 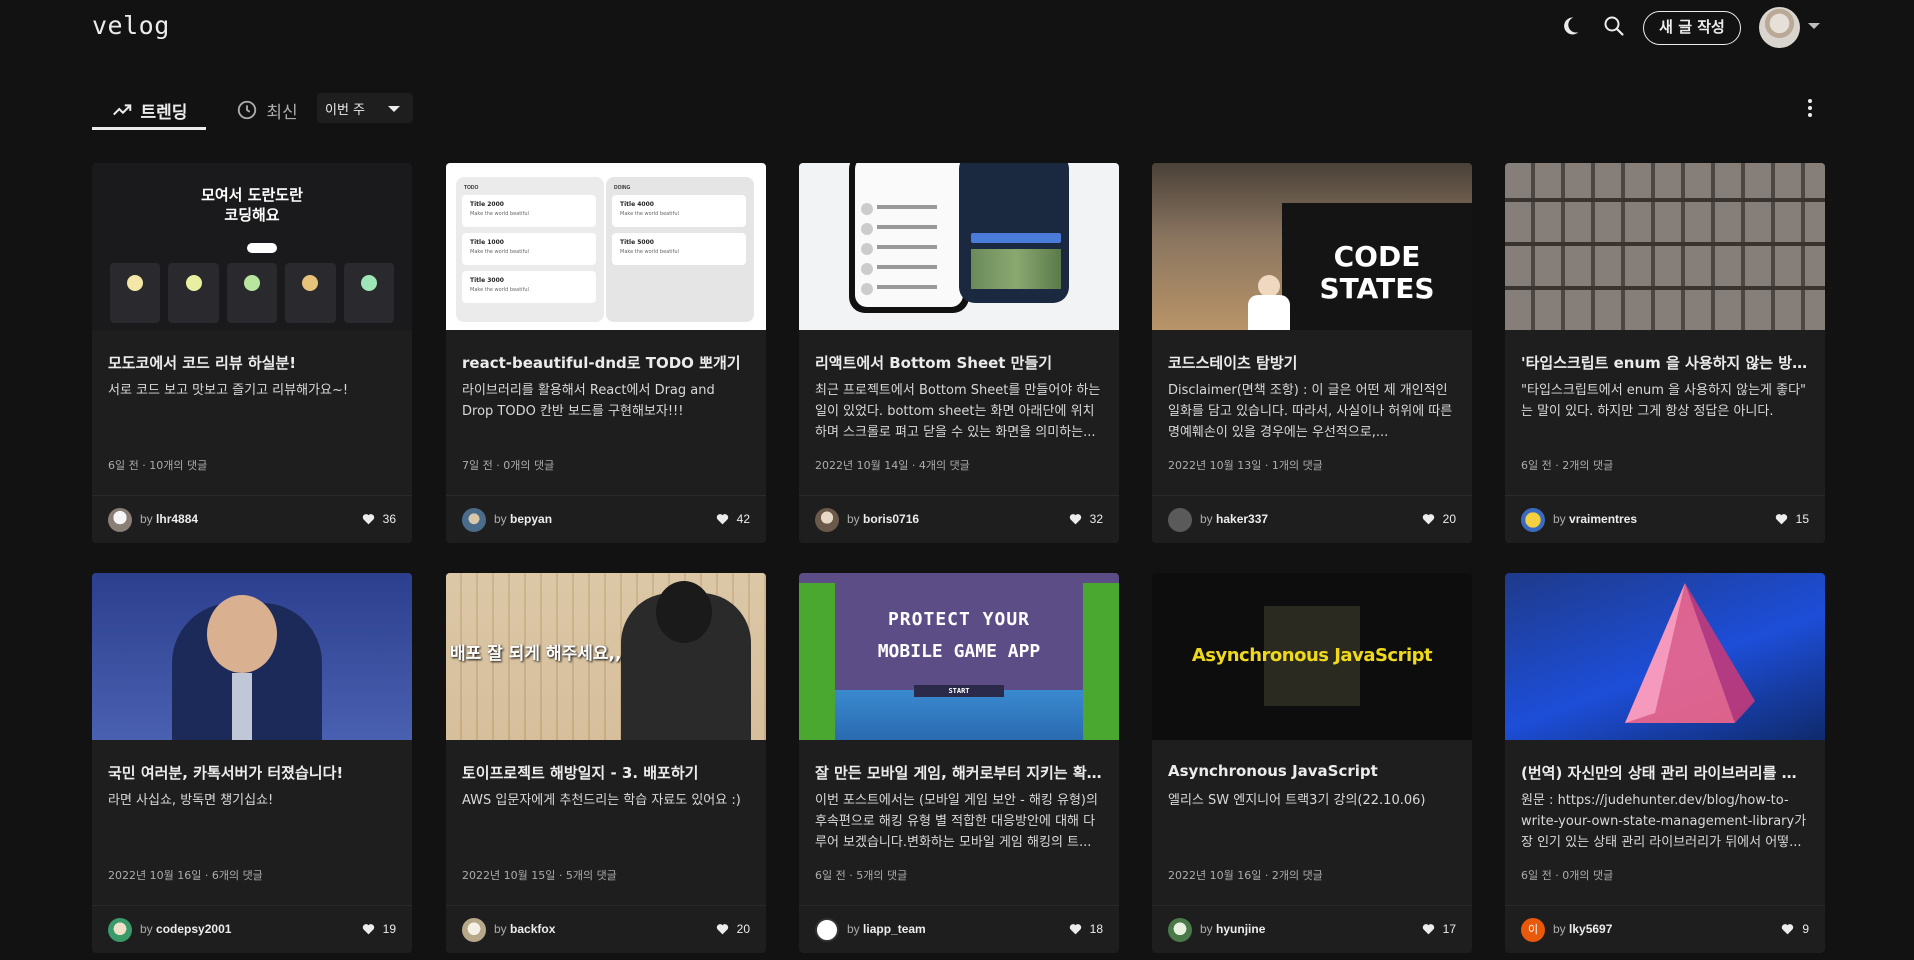 What do you see at coordinates (886, 929) in the screenshot?
I see `author-byline: by liapp_team` at bounding box center [886, 929].